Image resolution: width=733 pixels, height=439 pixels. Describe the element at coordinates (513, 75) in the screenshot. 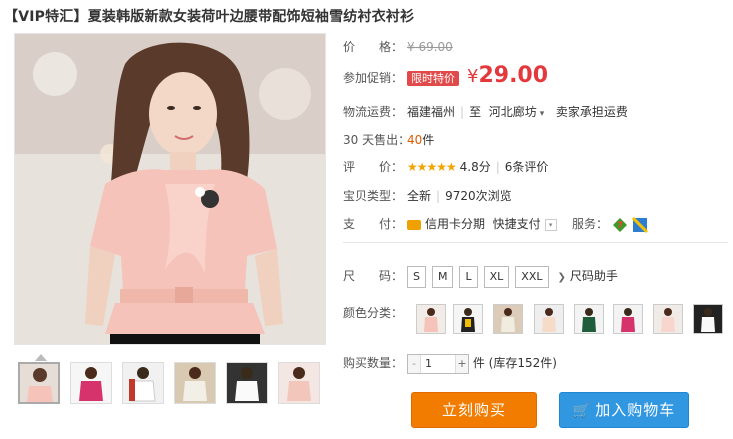

I see `promo-price: 29.00` at that location.